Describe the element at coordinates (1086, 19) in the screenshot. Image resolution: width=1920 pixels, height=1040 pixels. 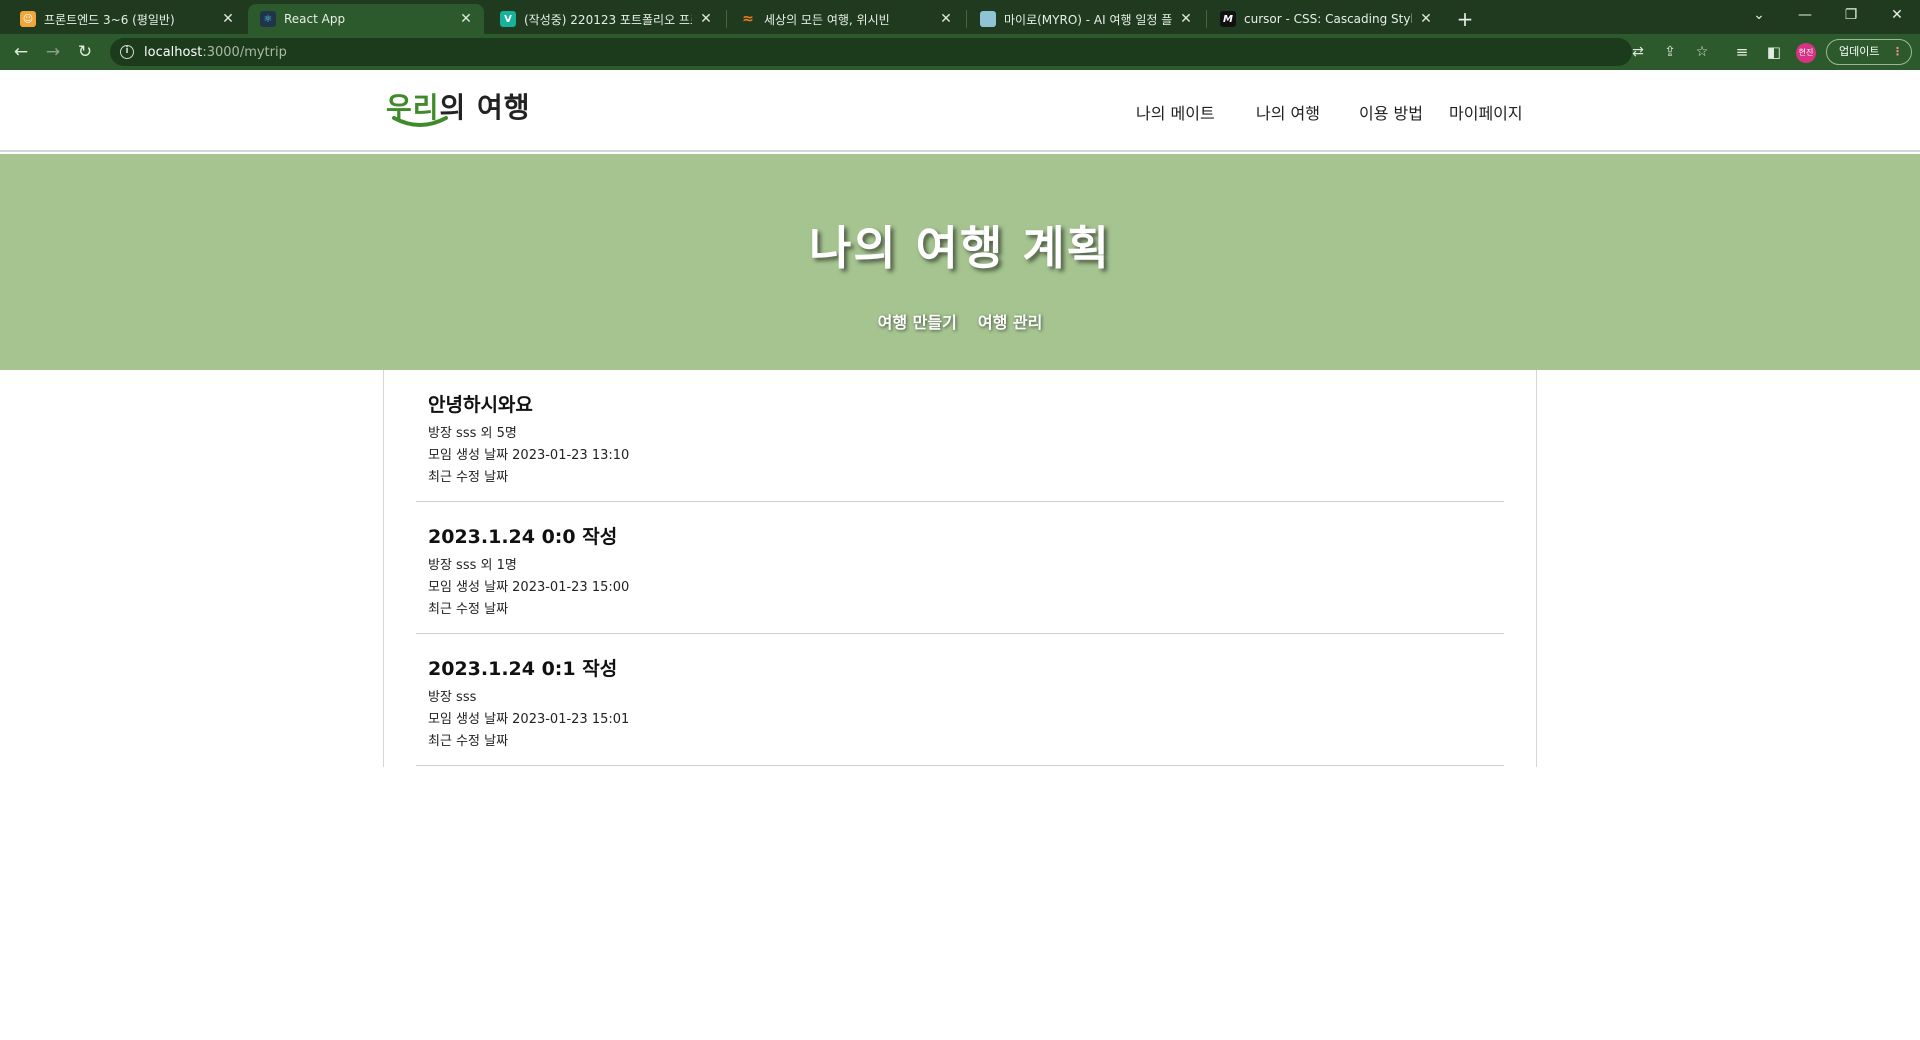
I see `browser-tab-5: 마이로(MYRO) - AI 여행 일정 플 ✕` at that location.